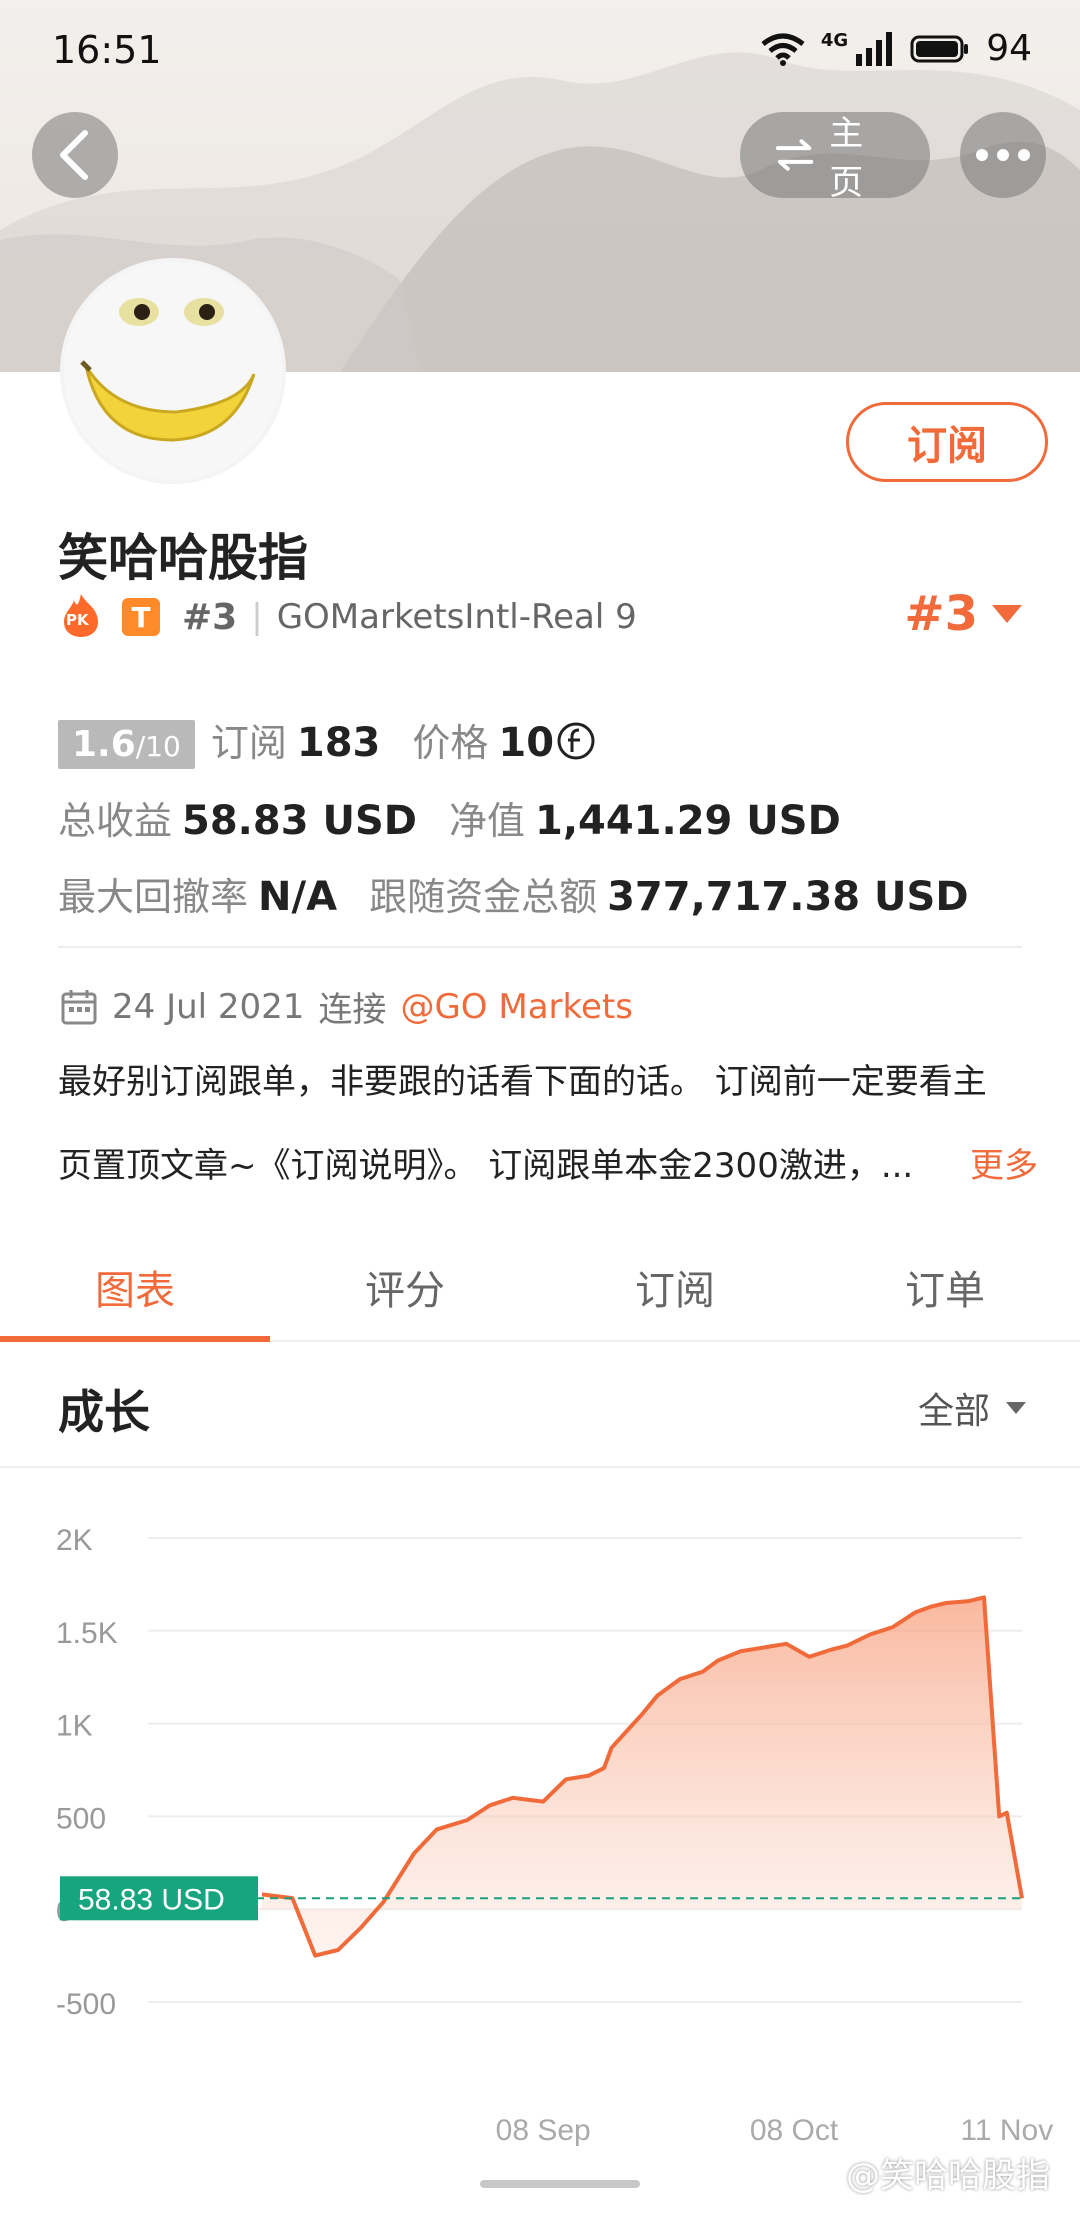  I want to click on score-value: 1.6, so click(104, 744).